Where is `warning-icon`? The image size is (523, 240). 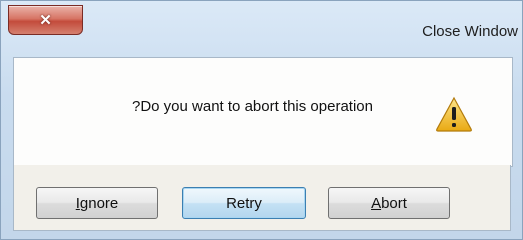 warning-icon is located at coordinates (454, 114).